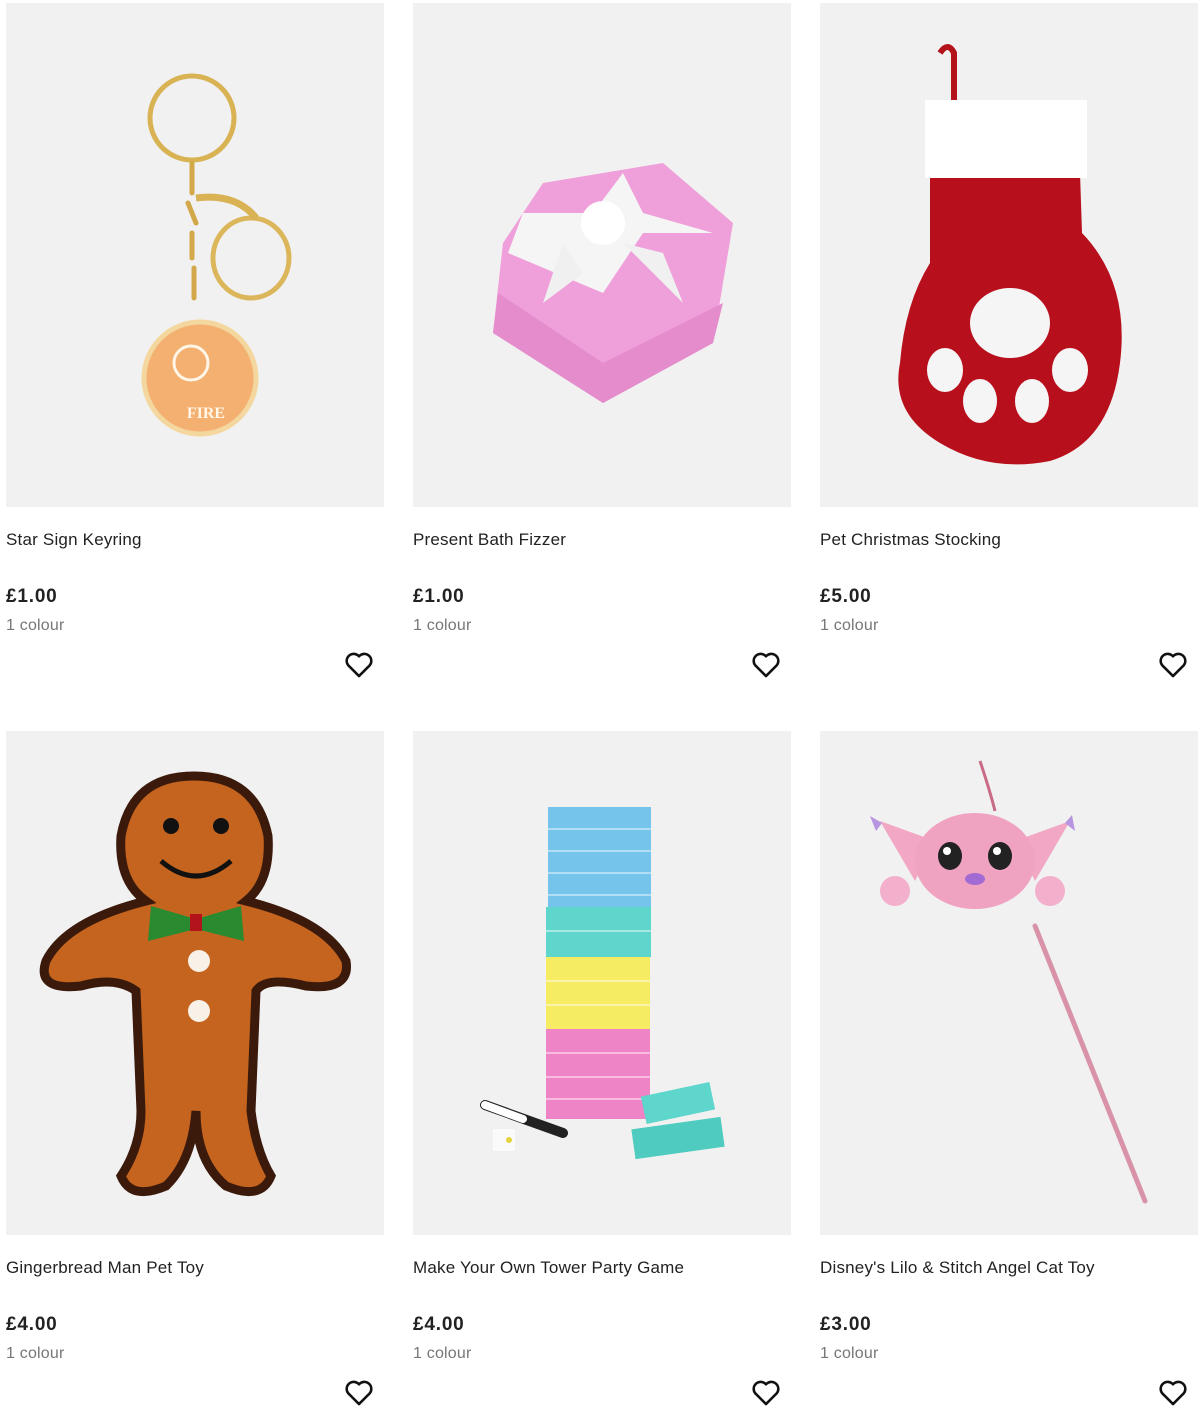 This screenshot has width=1200, height=1409. I want to click on product-title: Pet Christmas Stocking, so click(910, 540).